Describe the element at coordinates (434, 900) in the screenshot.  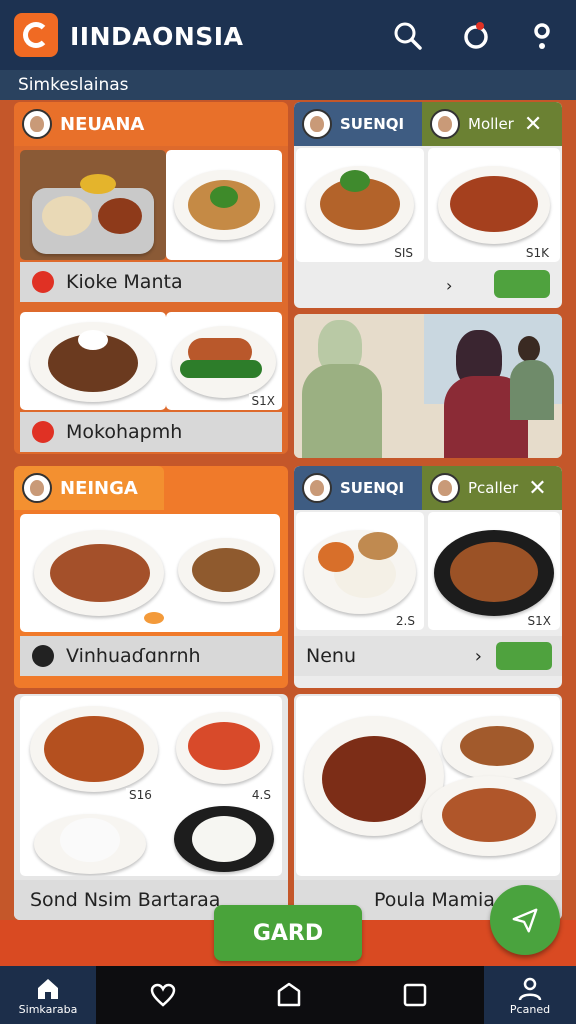
I see `menu-item-label: Poula Mamia` at that location.